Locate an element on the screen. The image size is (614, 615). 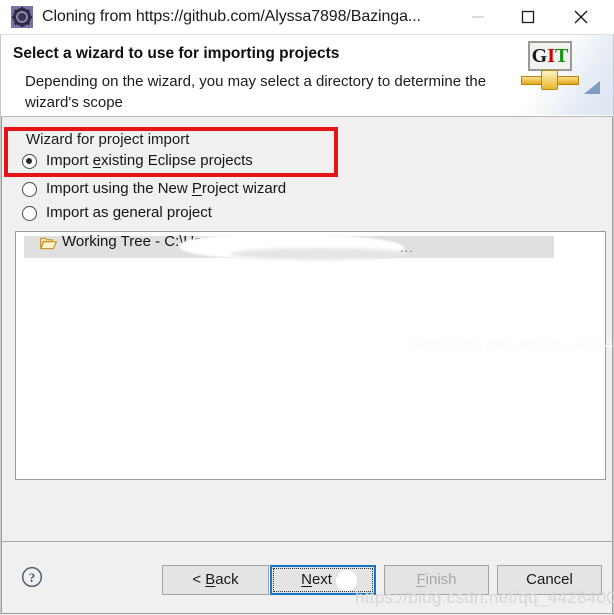
watermark-faint: https://blog.csdn.net/qq_44284002 is located at coordinates (511, 344).